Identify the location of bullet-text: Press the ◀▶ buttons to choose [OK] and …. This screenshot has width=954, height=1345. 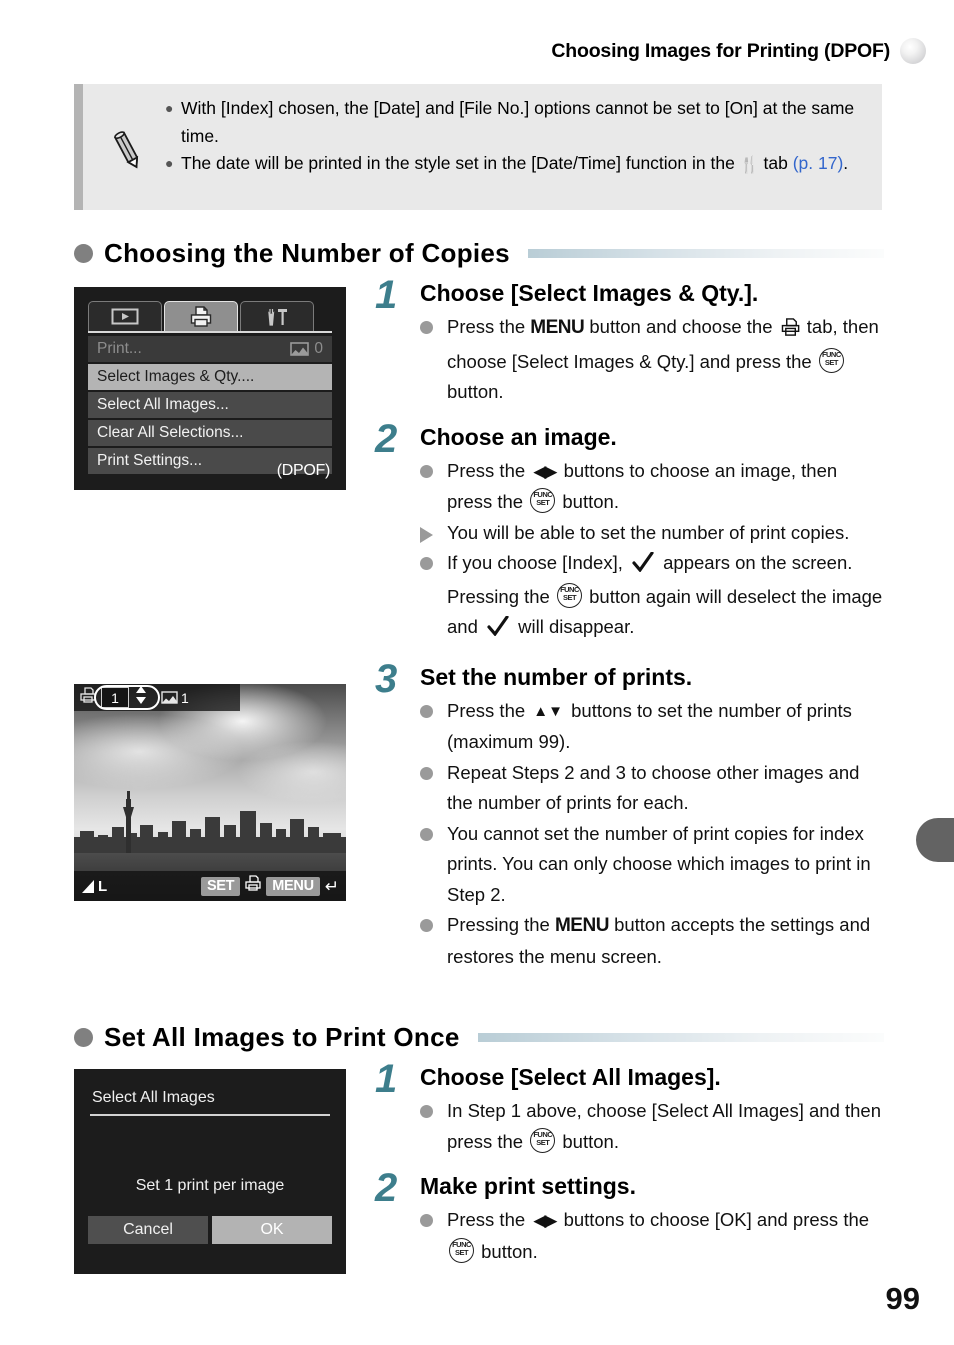
(667, 1236).